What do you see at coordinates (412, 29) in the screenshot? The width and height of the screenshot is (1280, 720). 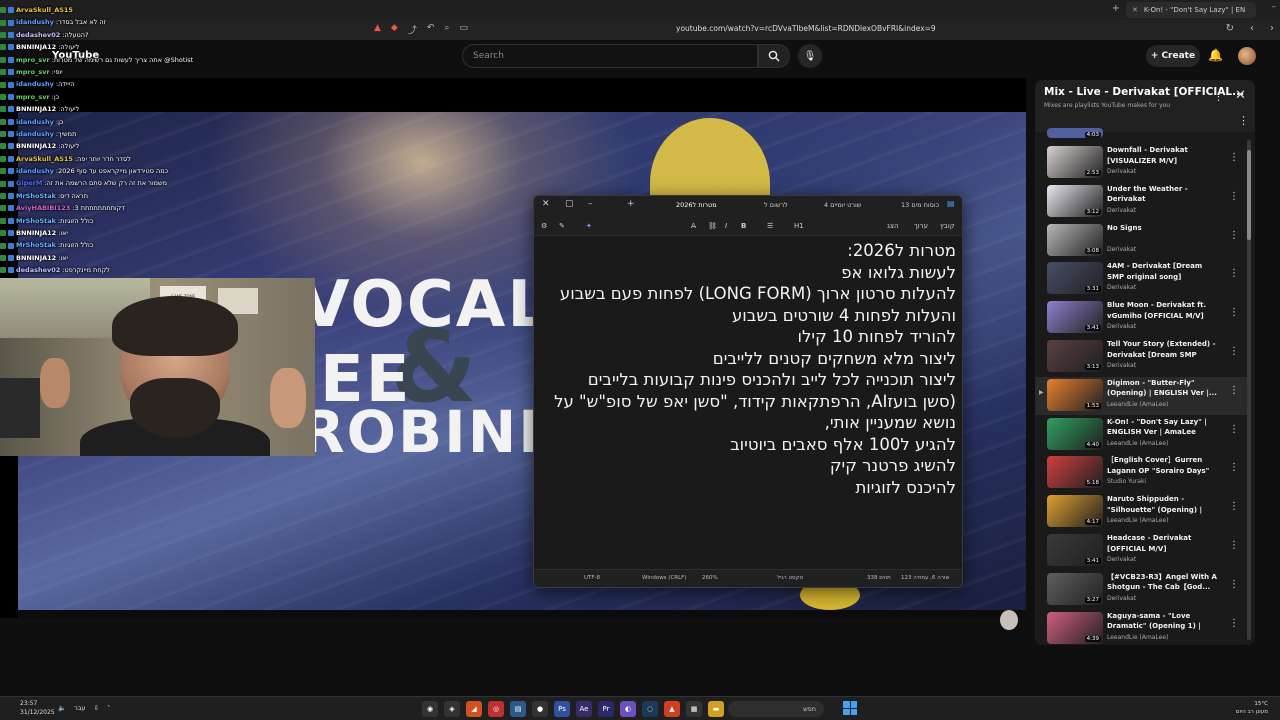 I see `share-icon: ⤴` at bounding box center [412, 29].